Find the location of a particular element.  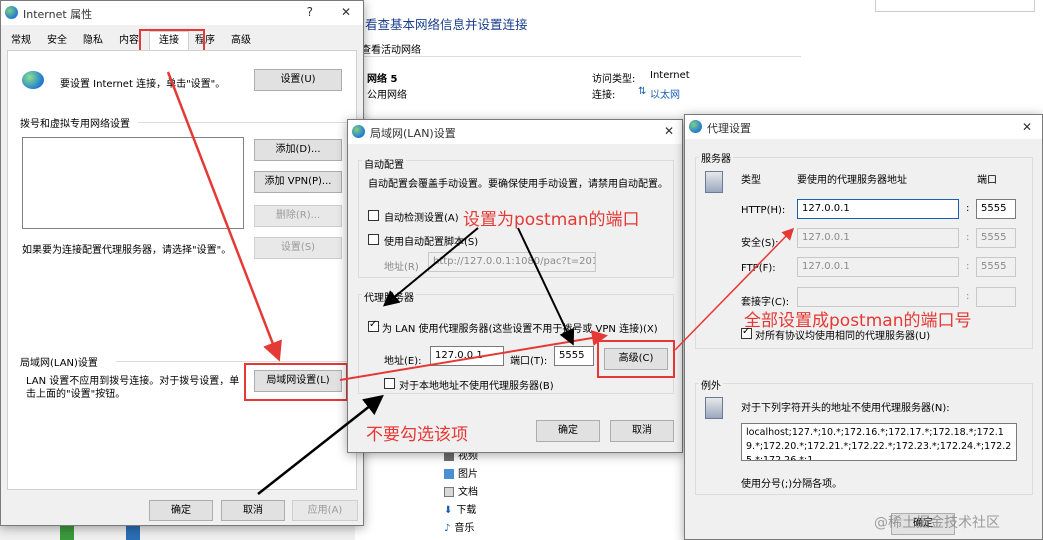

annotation-set-all: 全部设置成postman的端口号 is located at coordinates (858, 321).